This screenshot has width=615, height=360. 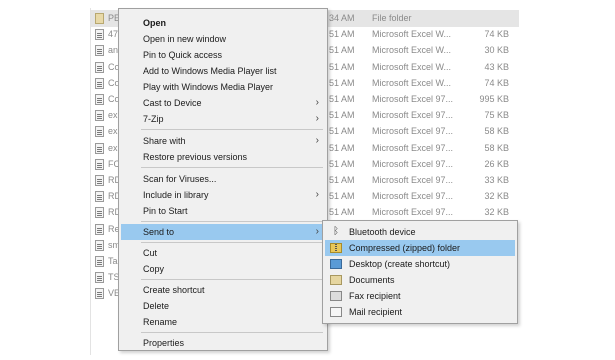 What do you see at coordinates (223, 232) in the screenshot?
I see `menu-item-send-to: Send to ›` at bounding box center [223, 232].